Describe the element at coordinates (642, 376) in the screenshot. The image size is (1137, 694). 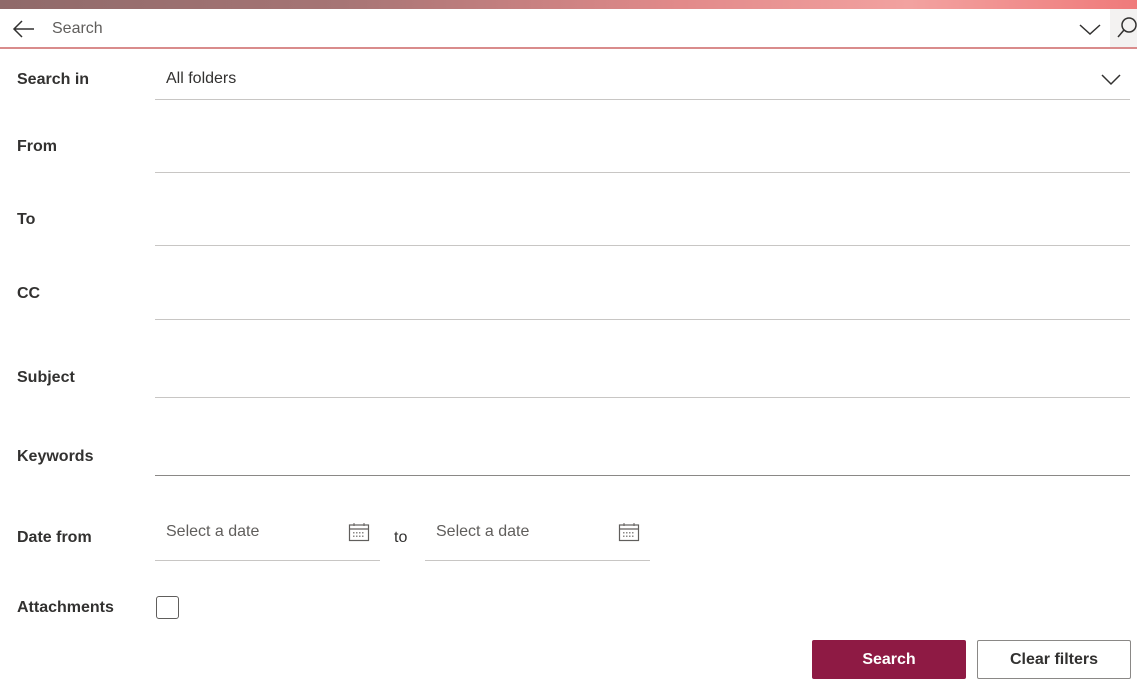
I see `subject-field` at that location.